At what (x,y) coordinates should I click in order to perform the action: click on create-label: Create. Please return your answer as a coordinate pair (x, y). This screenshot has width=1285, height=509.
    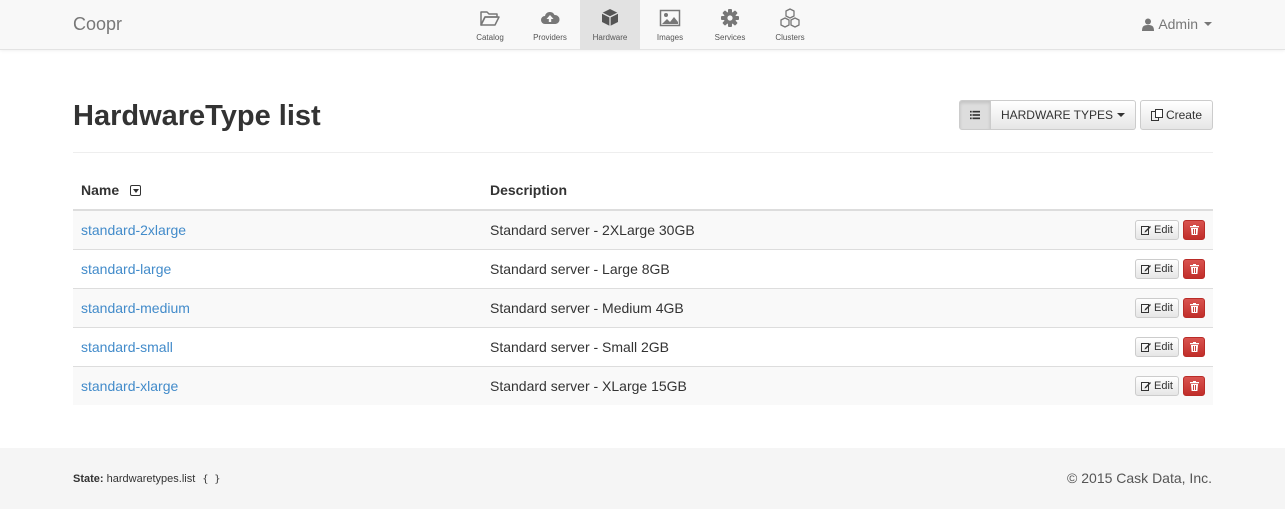
    Looking at the image, I should click on (1183, 115).